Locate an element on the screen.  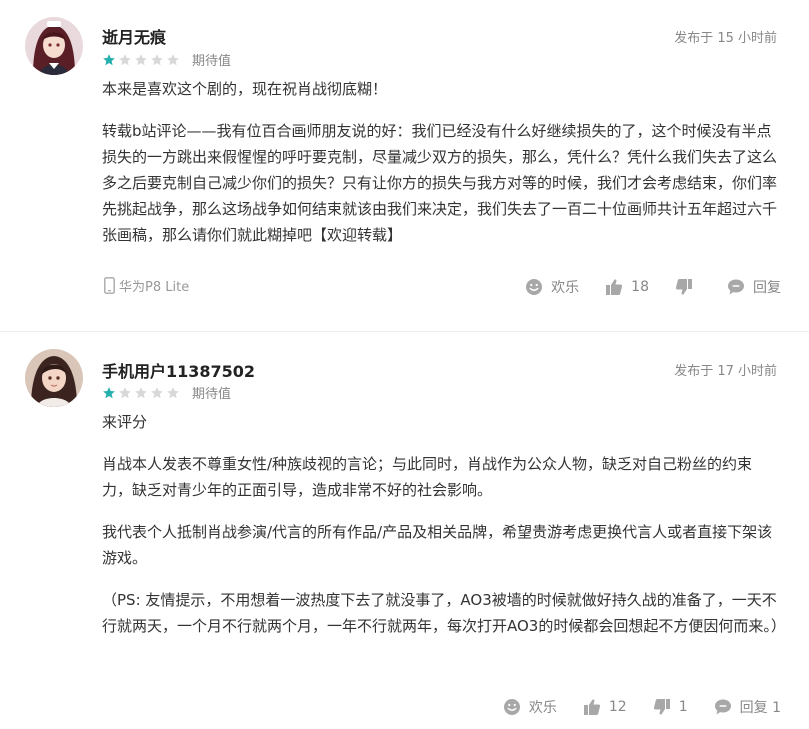
username: 逝月无痕 is located at coordinates (134, 36).